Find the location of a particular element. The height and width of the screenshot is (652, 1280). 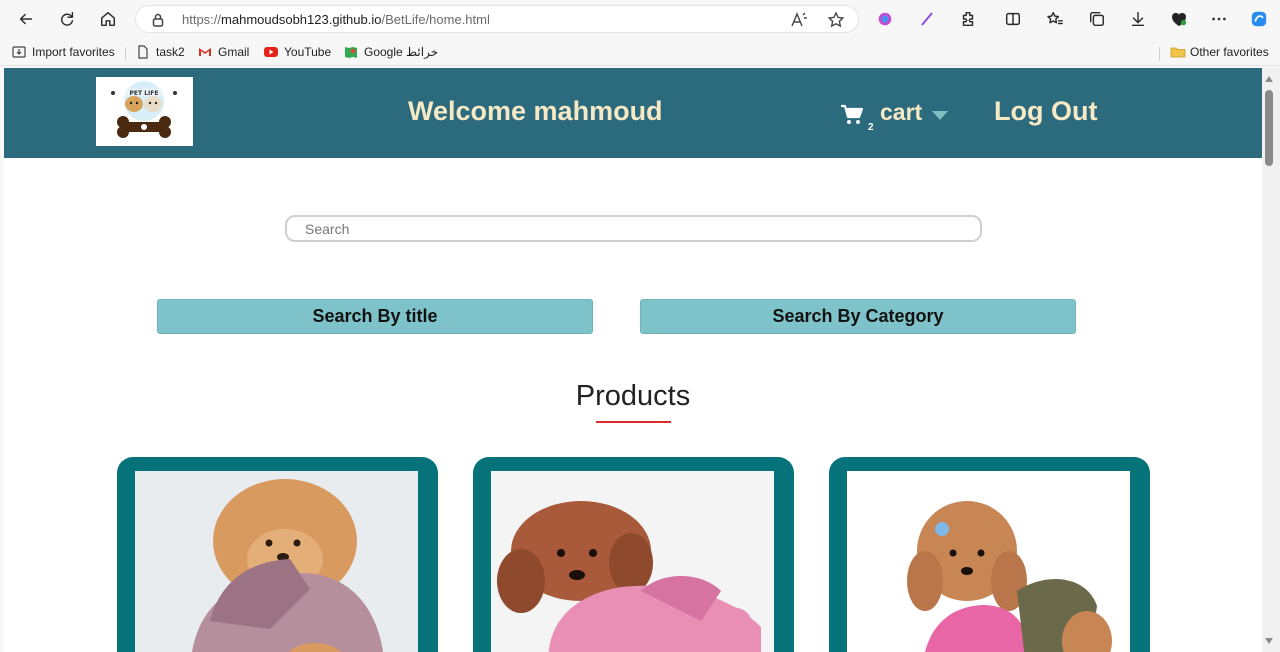

browser-essentials-icon is located at coordinates (1179, 19).